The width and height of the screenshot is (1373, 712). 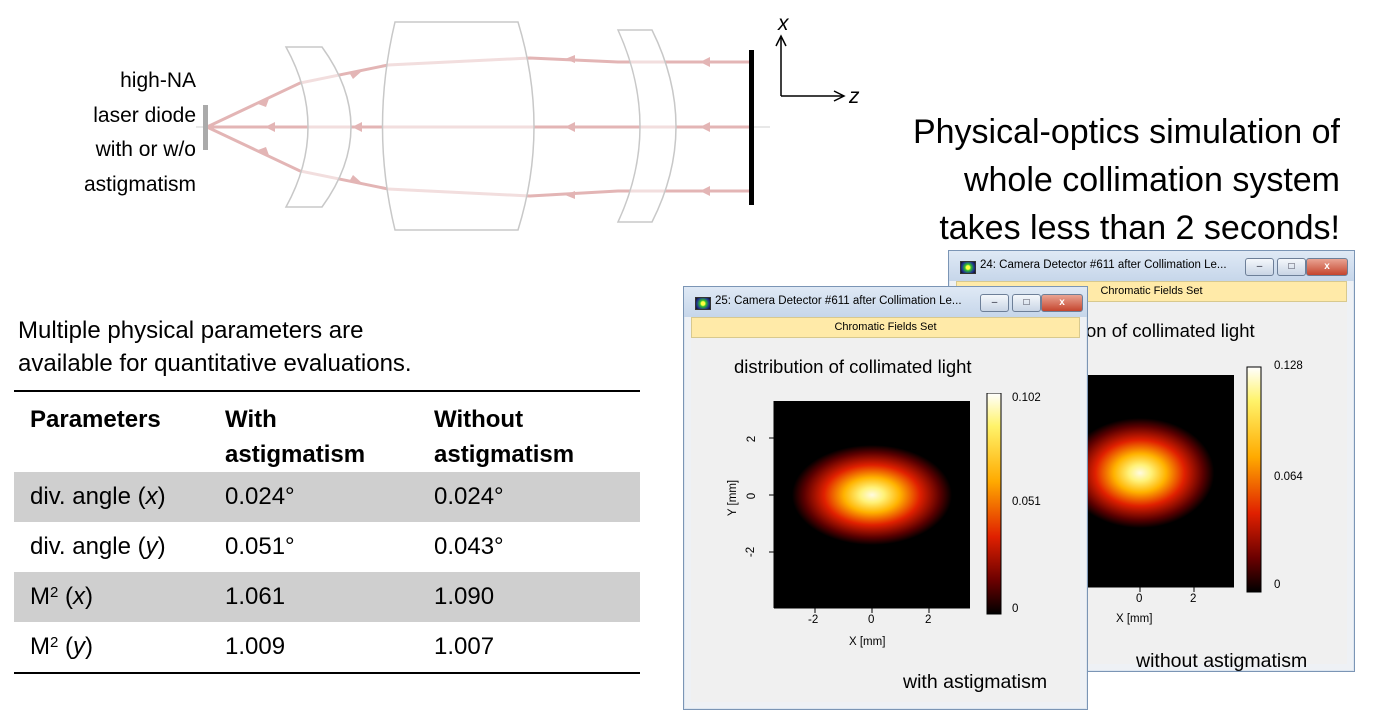 I want to click on plot-caption: with astigmatism, so click(x=975, y=682).